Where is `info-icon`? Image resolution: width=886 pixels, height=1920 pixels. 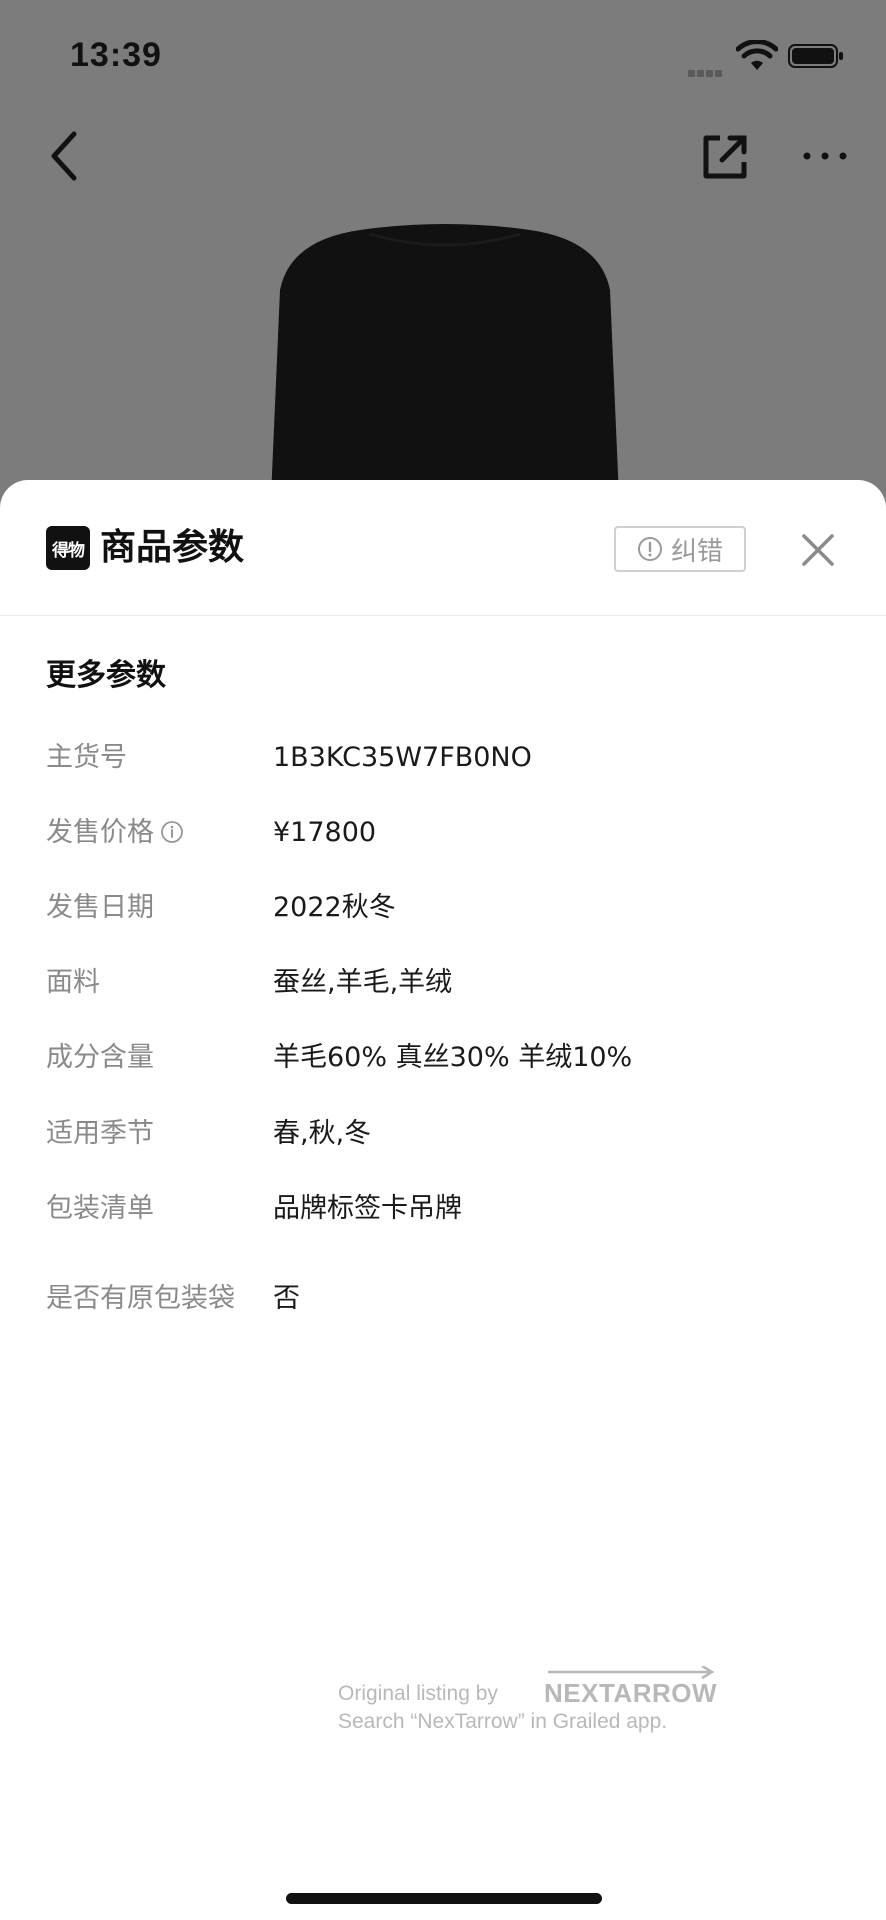 info-icon is located at coordinates (172, 832).